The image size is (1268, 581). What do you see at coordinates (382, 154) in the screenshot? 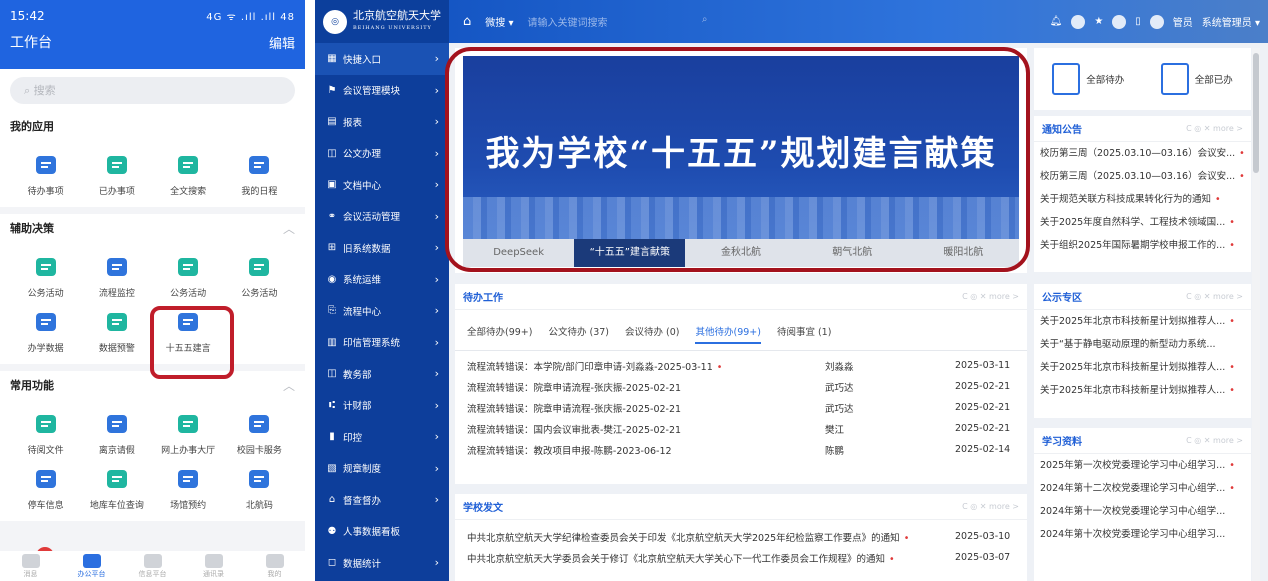
I see `sidebar-item: ◫ 公文办理 ›` at bounding box center [382, 154].